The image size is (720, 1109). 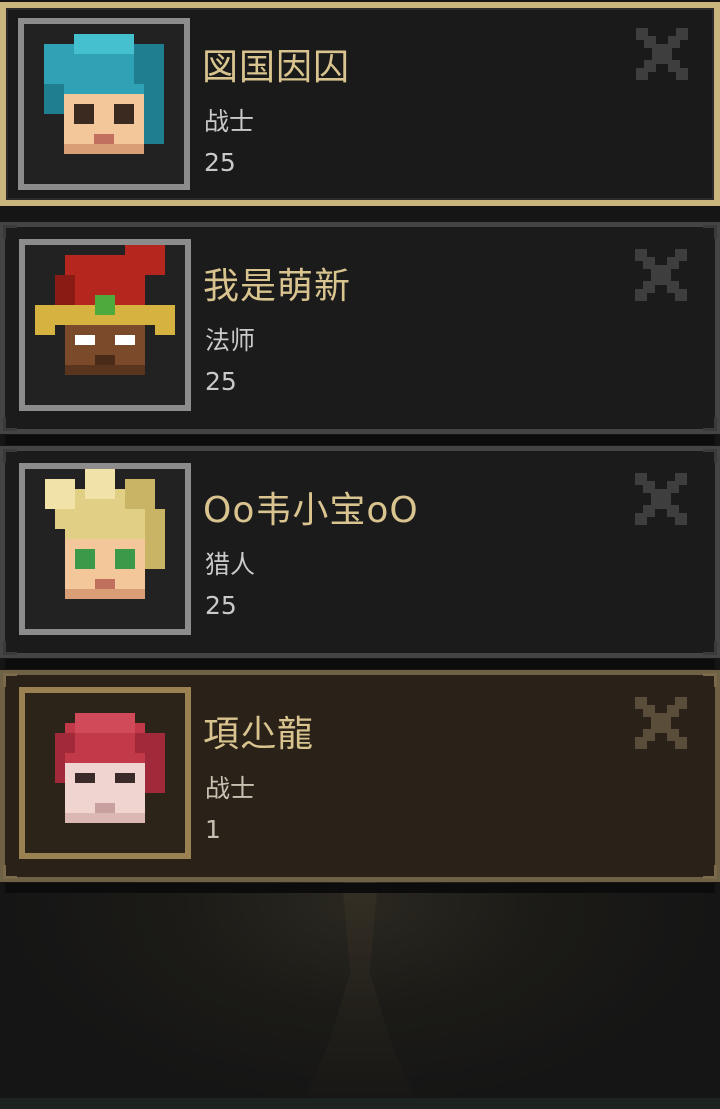 What do you see at coordinates (277, 286) in the screenshot?
I see `character-name: 我是萌新` at bounding box center [277, 286].